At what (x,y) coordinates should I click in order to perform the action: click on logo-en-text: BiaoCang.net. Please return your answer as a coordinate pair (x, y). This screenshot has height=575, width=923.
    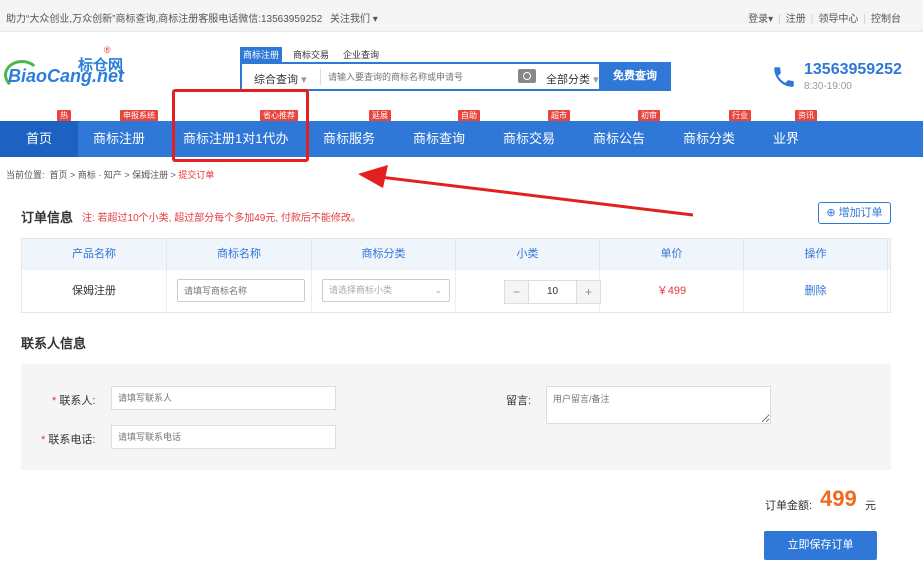
    Looking at the image, I should click on (66, 76).